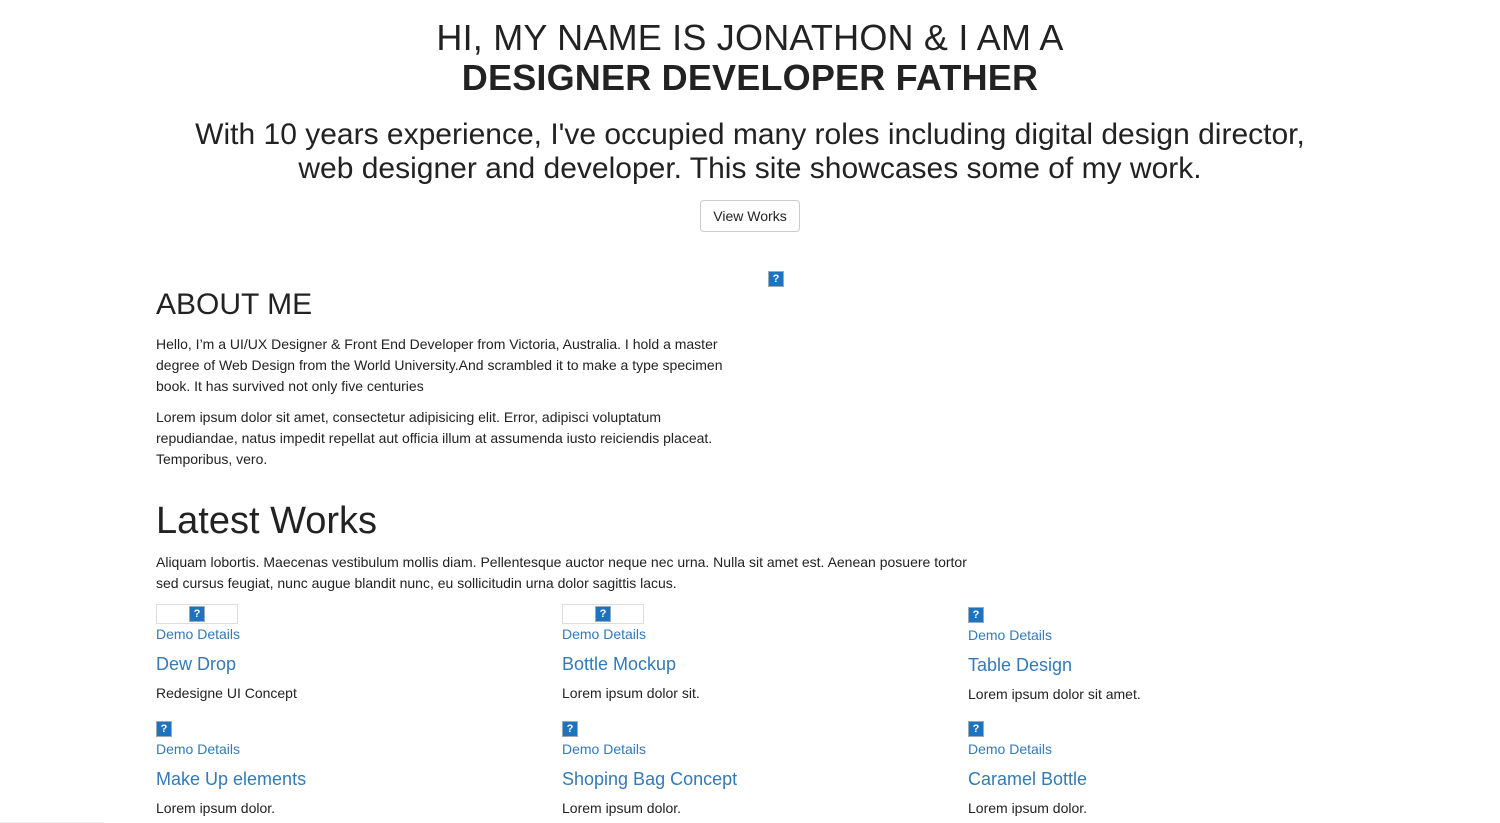 This screenshot has width=1500, height=823. What do you see at coordinates (1158, 779) in the screenshot?
I see `work-title: Caramel Bottle` at bounding box center [1158, 779].